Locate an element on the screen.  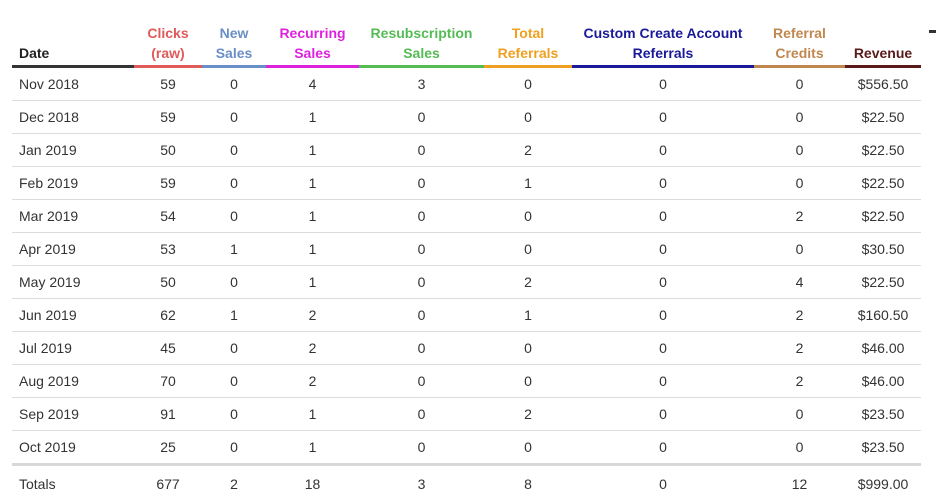
total-cell: 18 is located at coordinates (312, 483).